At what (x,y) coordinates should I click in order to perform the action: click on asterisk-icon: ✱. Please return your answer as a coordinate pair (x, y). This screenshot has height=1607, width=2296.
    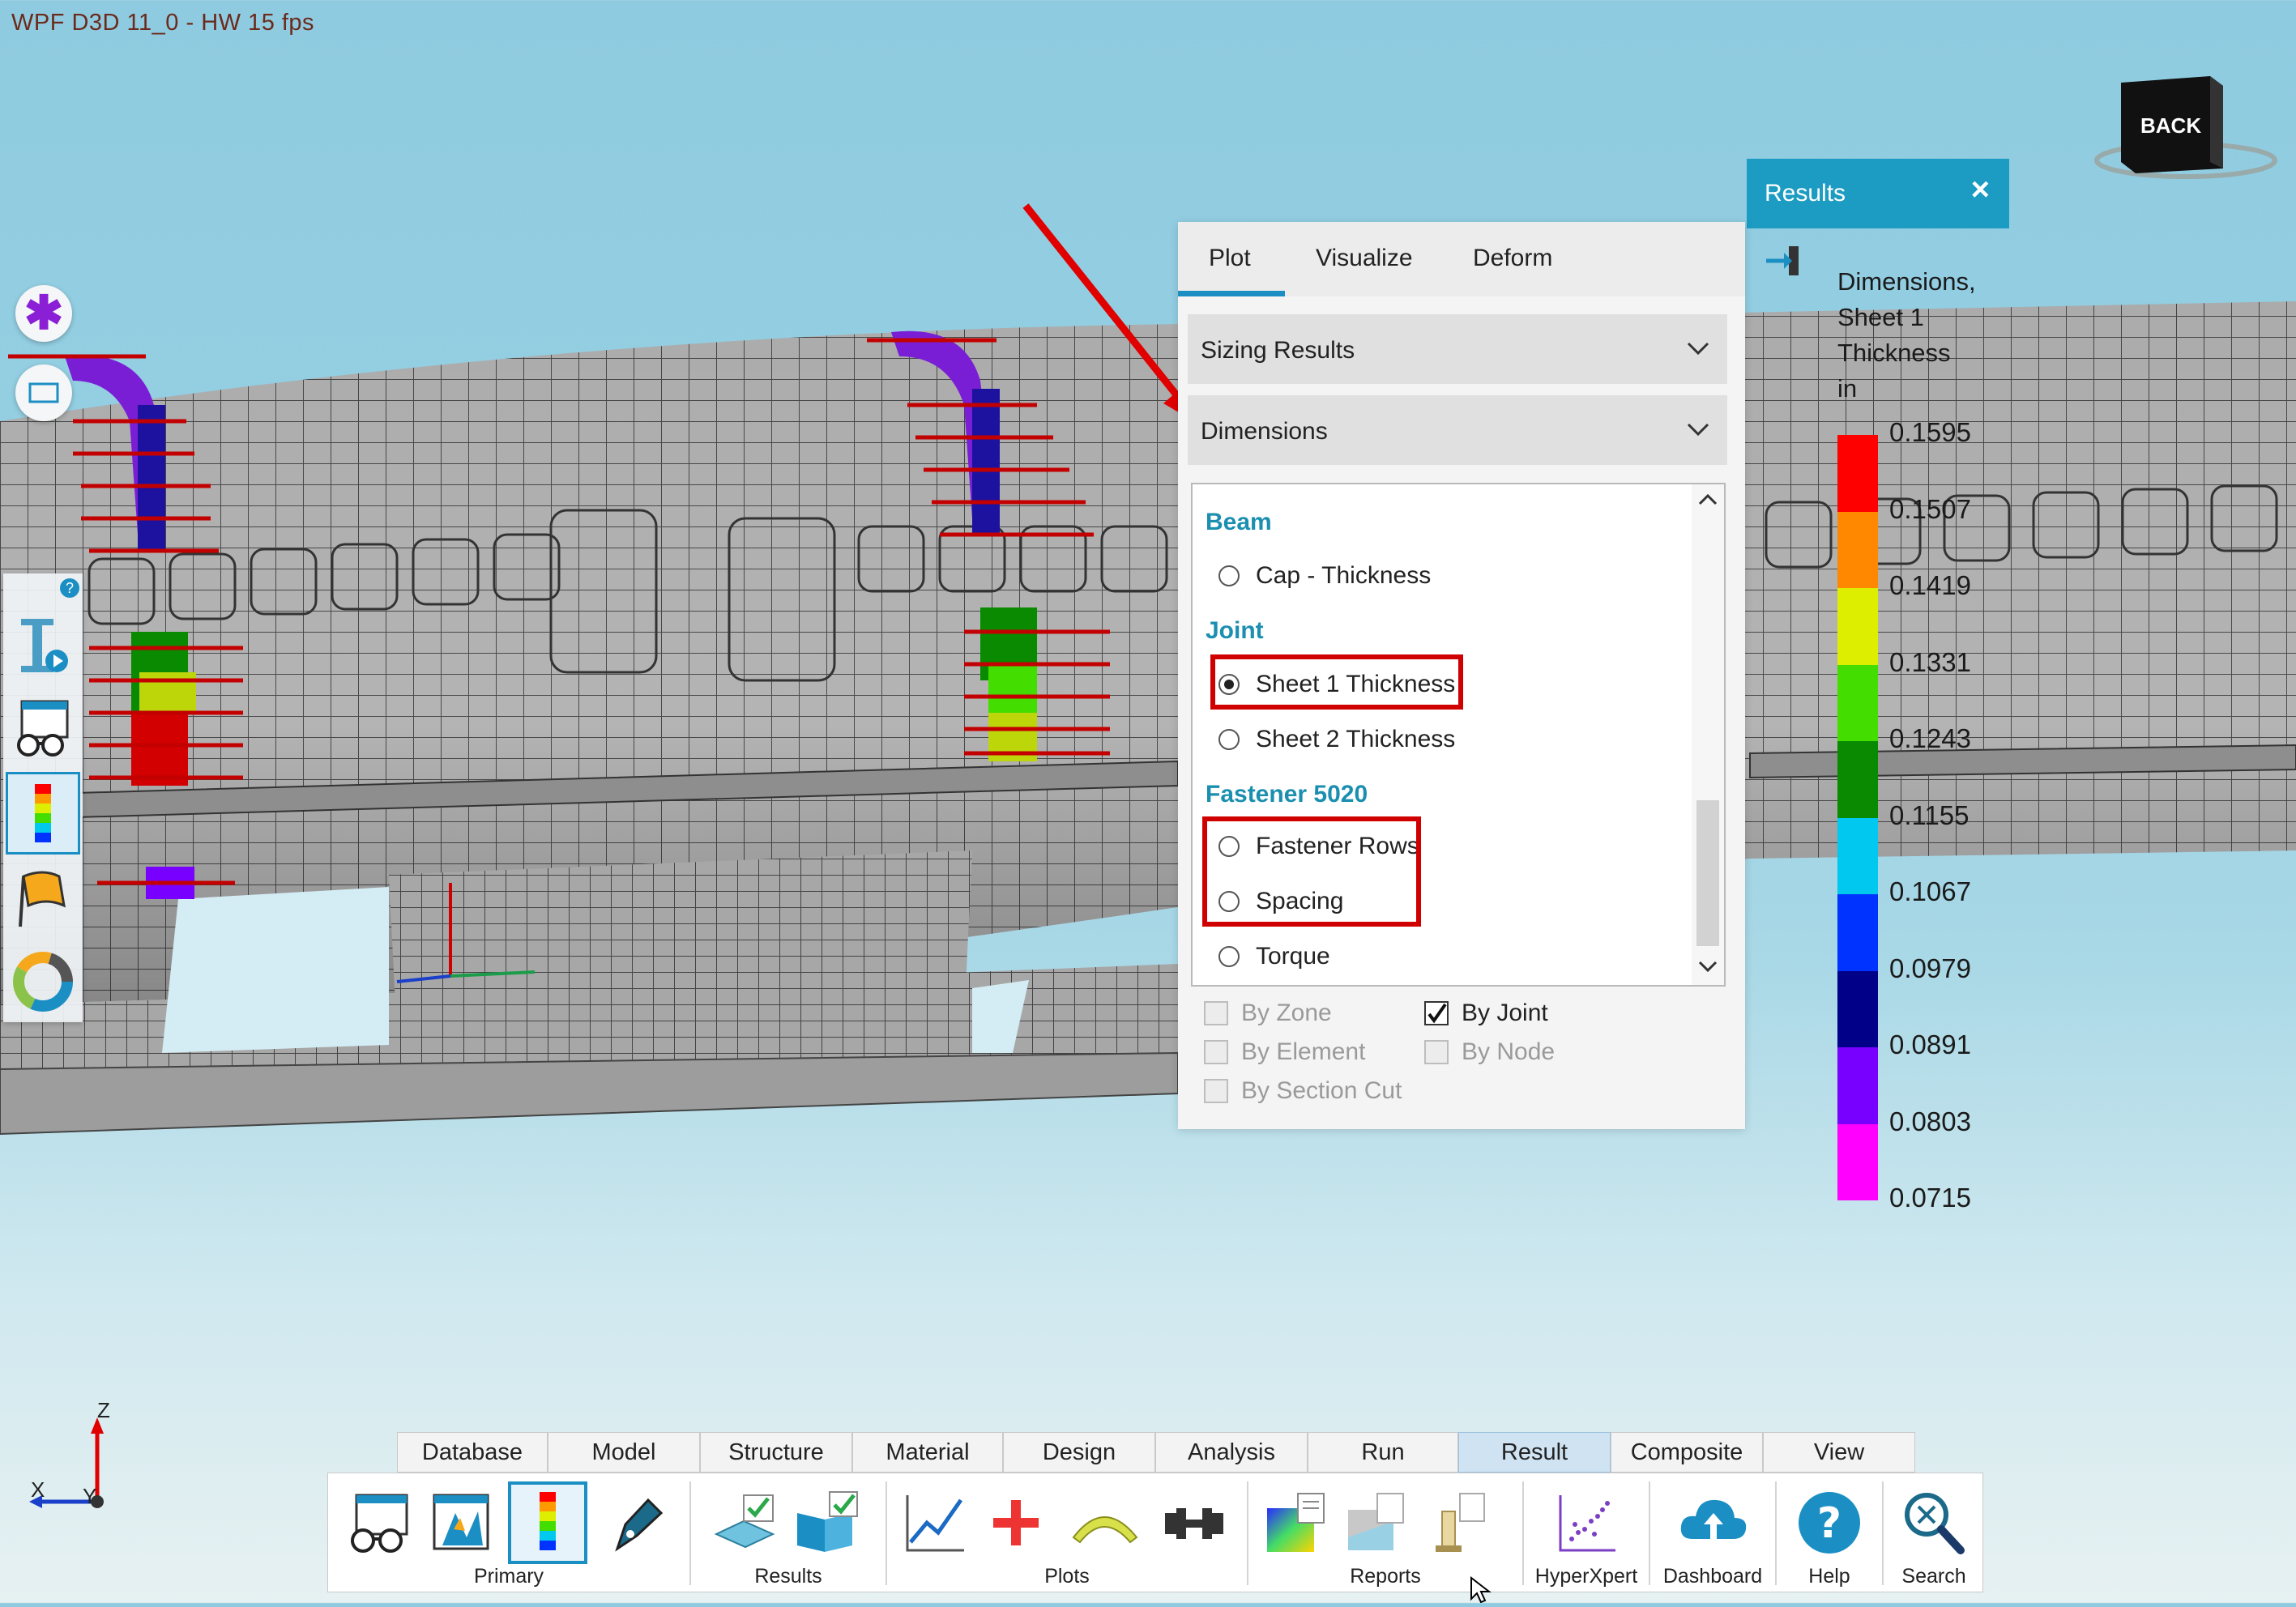
    Looking at the image, I should click on (43, 313).